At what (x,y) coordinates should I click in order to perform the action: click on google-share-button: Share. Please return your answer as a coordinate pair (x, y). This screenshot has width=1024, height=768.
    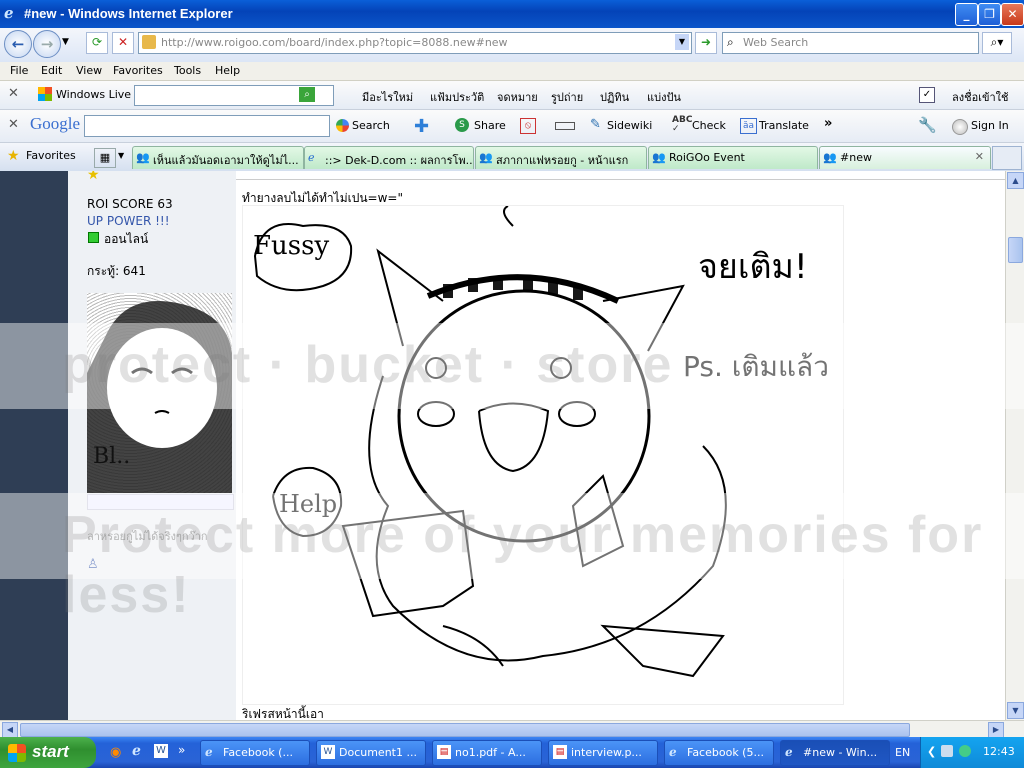
    Looking at the image, I should click on (490, 125).